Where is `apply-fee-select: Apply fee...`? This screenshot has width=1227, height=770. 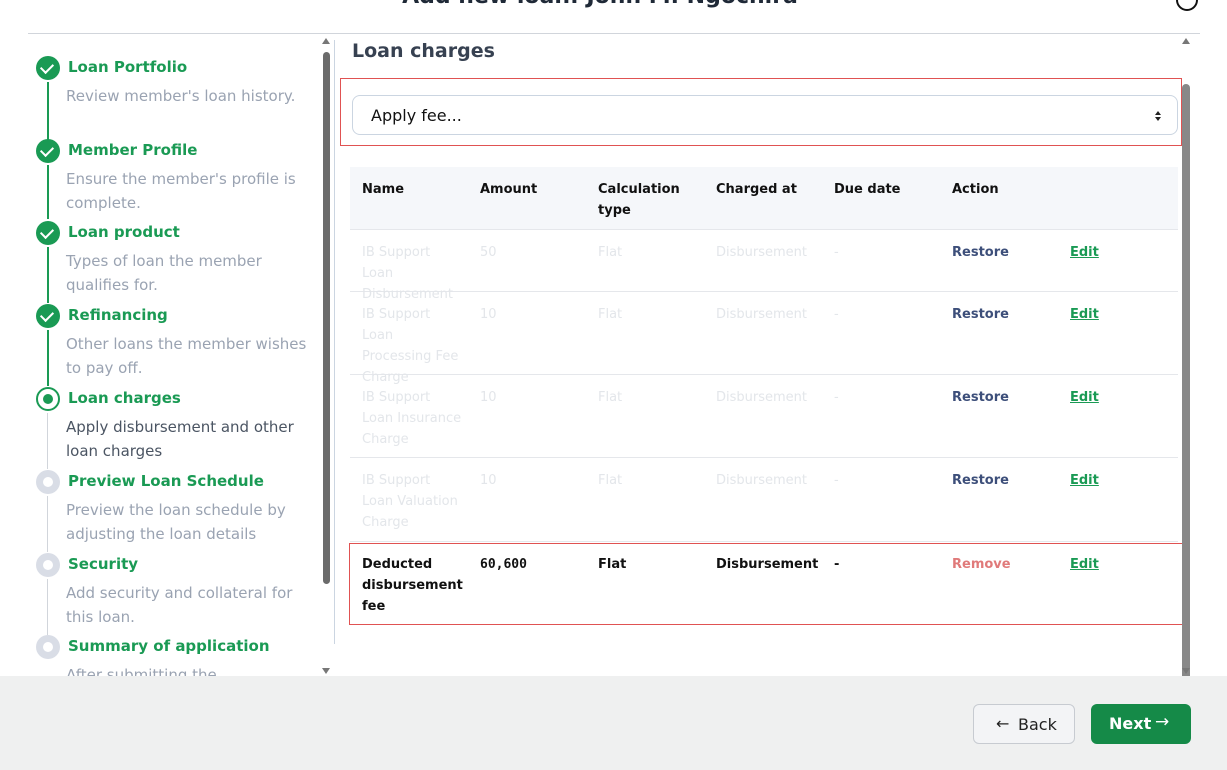
apply-fee-select: Apply fee... is located at coordinates (765, 115).